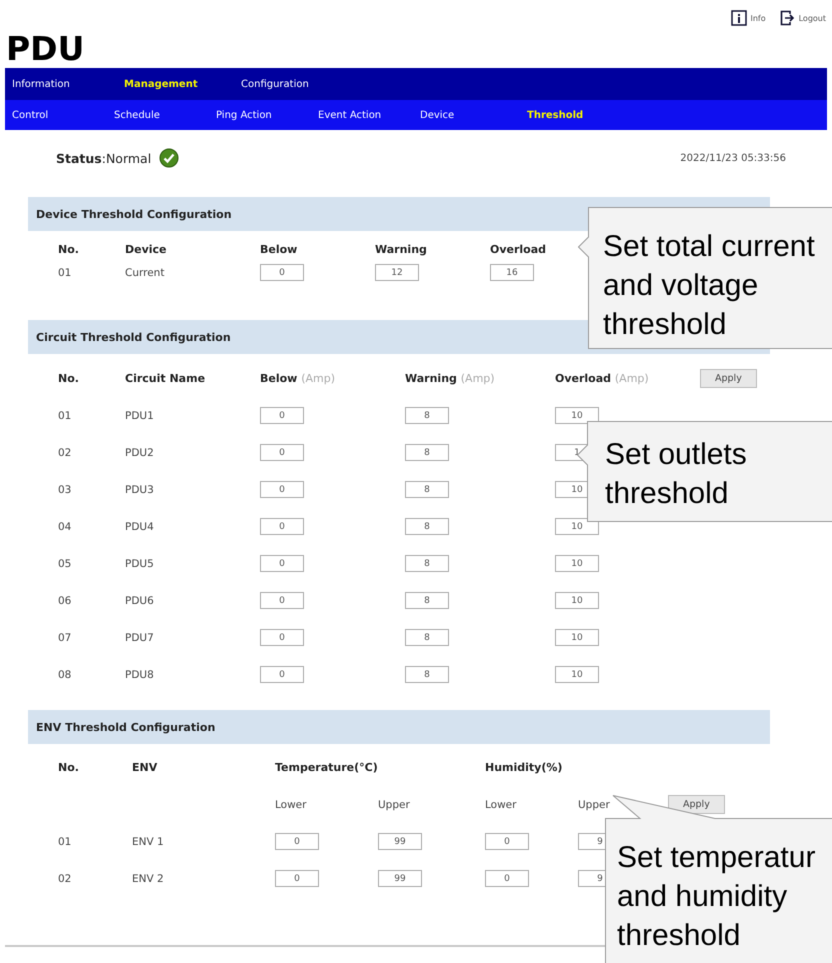  What do you see at coordinates (65, 526) in the screenshot?
I see `table-cell-text: 04` at bounding box center [65, 526].